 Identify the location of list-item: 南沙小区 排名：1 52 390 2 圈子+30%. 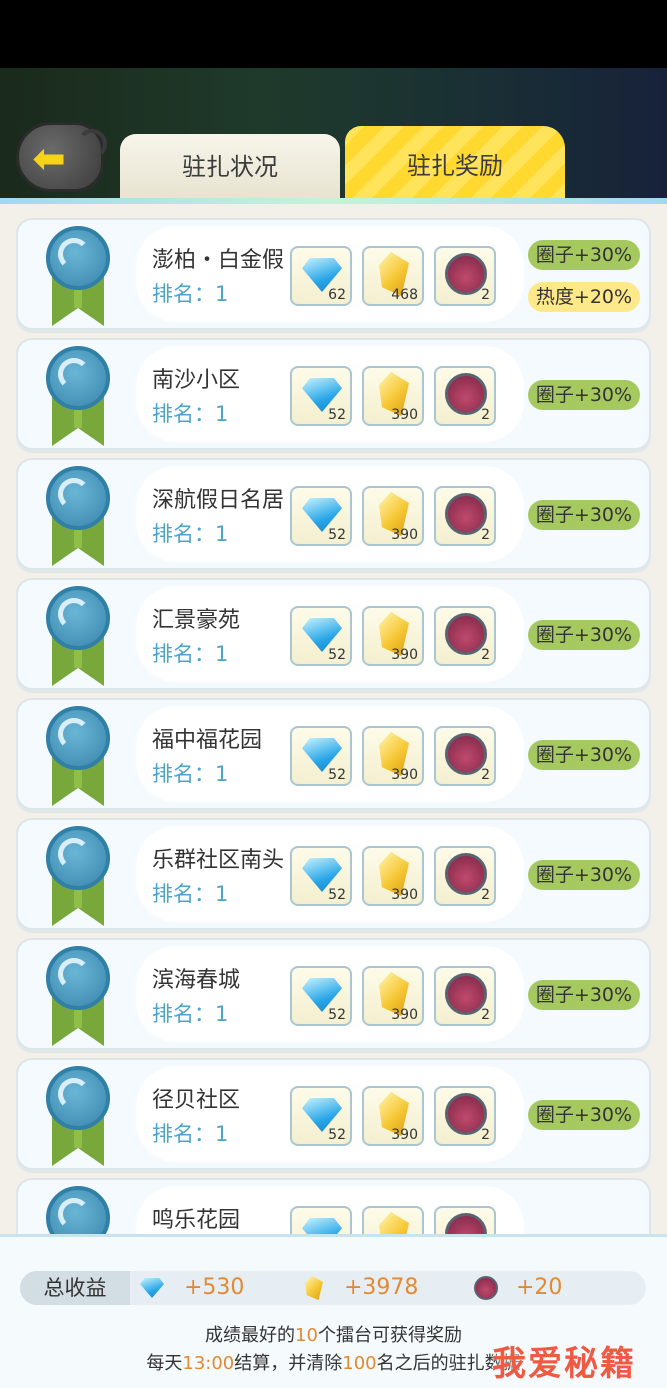
(333, 394).